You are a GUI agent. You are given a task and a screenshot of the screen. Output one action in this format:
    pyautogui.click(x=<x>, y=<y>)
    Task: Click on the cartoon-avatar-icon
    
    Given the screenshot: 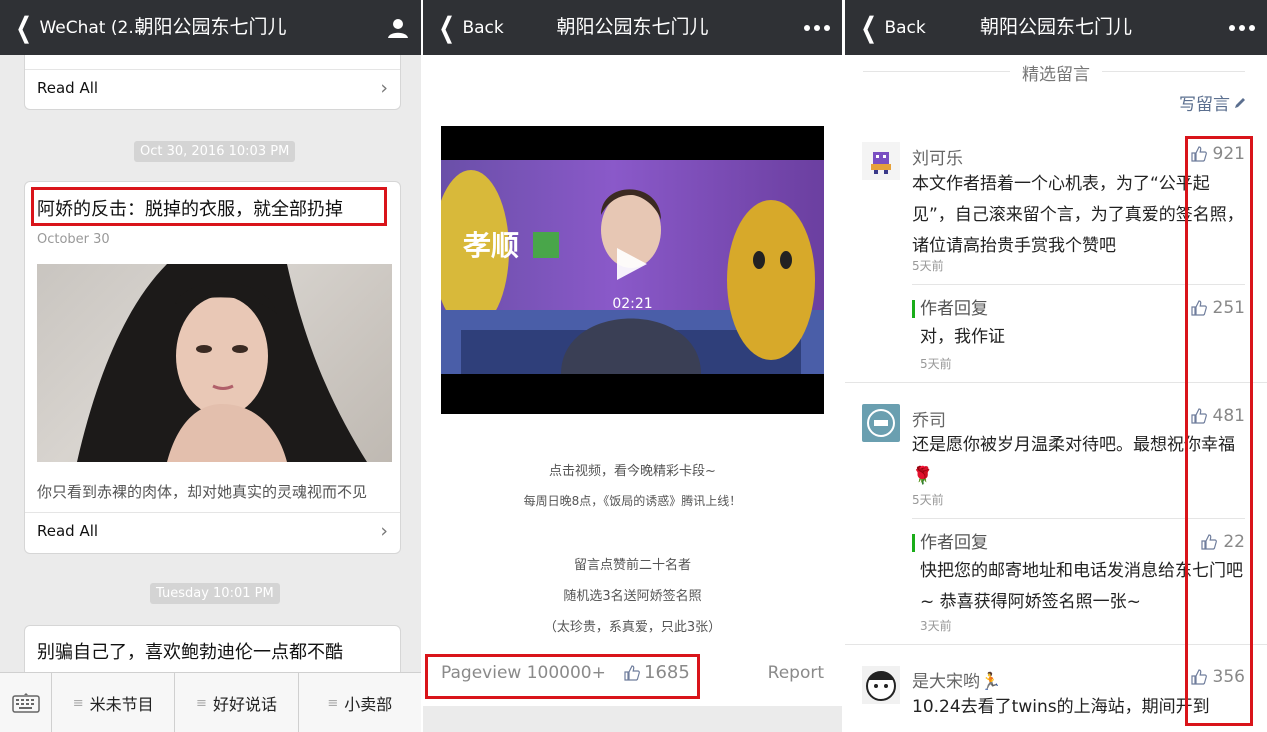 What is the action you would take?
    pyautogui.click(x=881, y=686)
    